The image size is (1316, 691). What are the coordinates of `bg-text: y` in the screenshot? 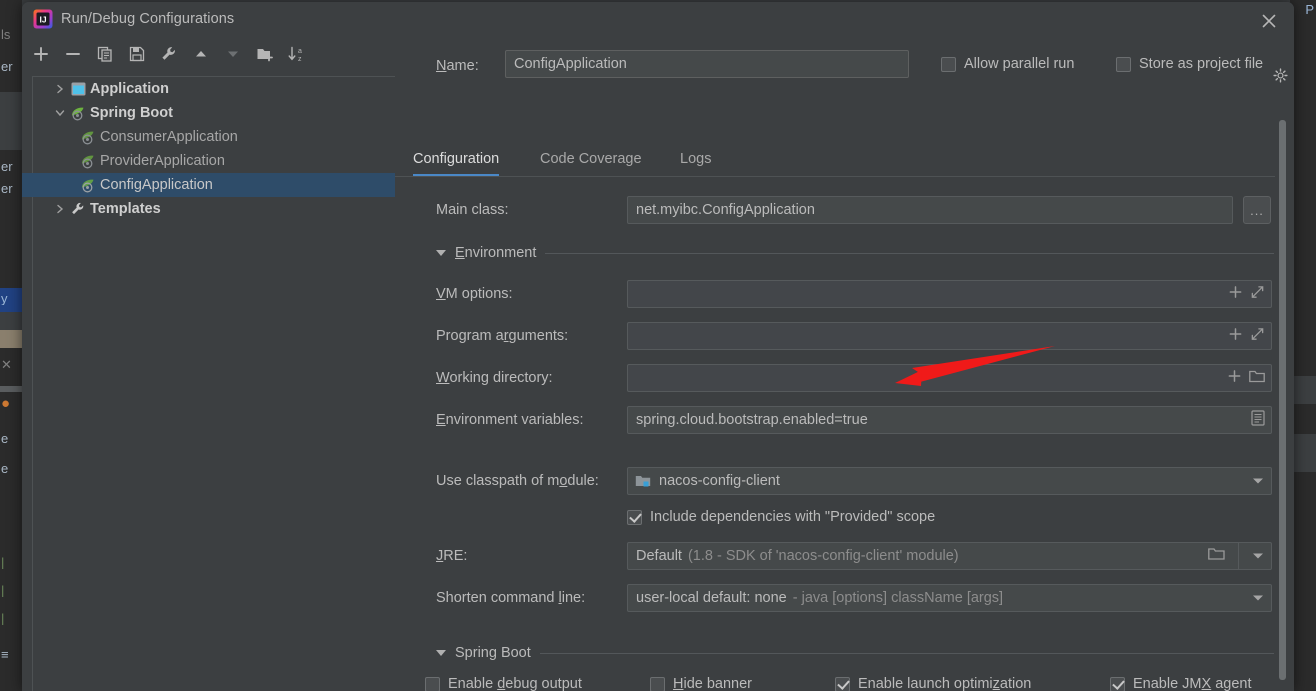 It's located at (4, 298).